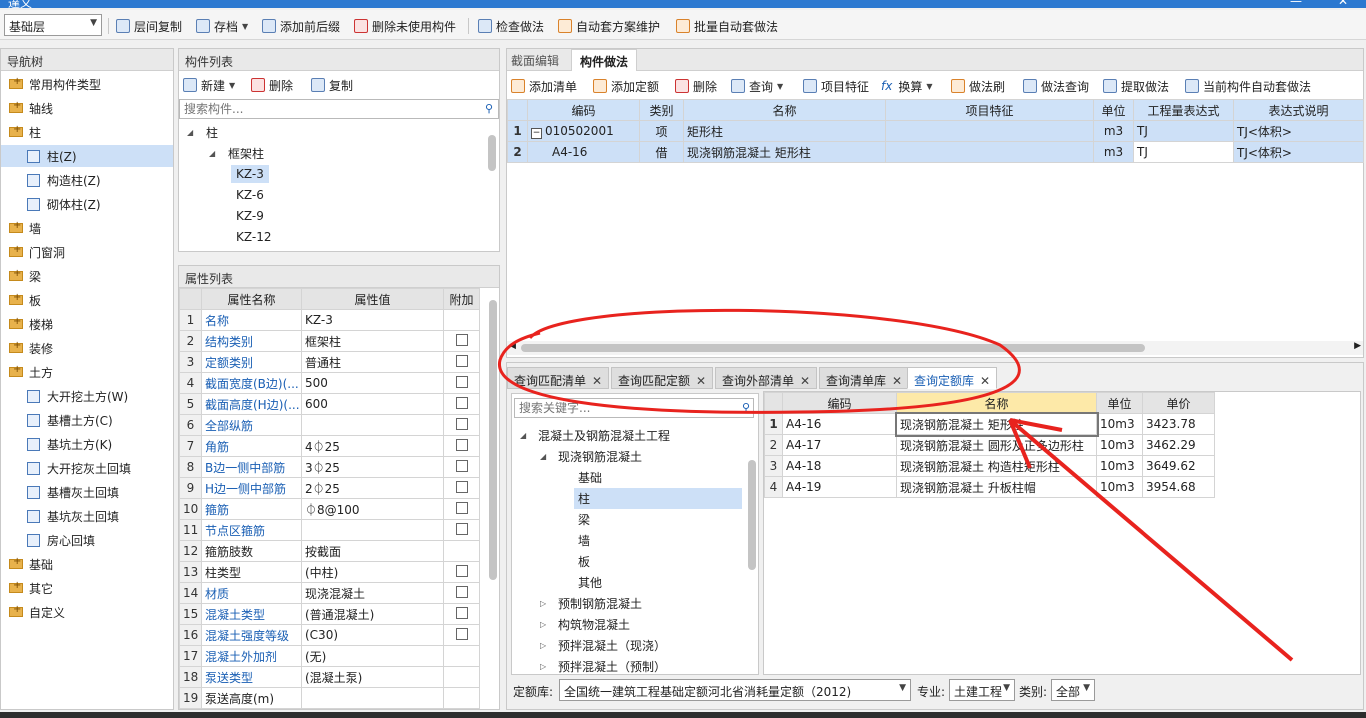 This screenshot has height=718, width=1366. I want to click on table-row: 1 −010502001 项 矩形柱 m3 TJ TJ<体积>, so click(935, 131).